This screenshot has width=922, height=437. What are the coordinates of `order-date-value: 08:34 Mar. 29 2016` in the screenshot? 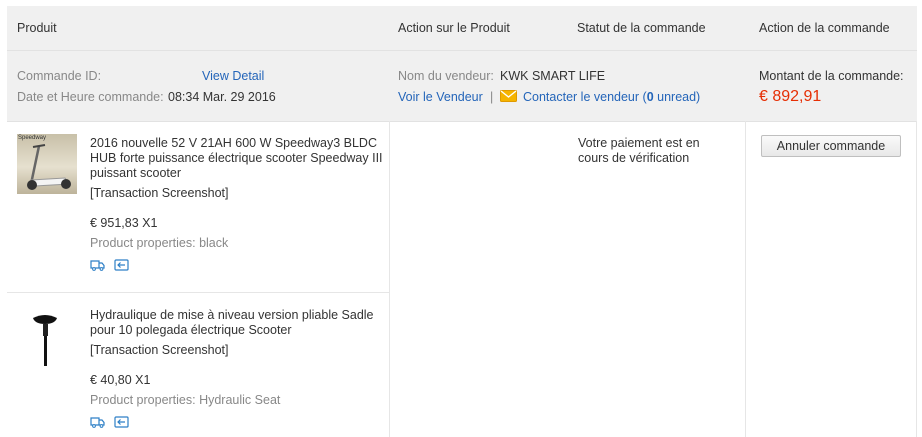 It's located at (222, 97).